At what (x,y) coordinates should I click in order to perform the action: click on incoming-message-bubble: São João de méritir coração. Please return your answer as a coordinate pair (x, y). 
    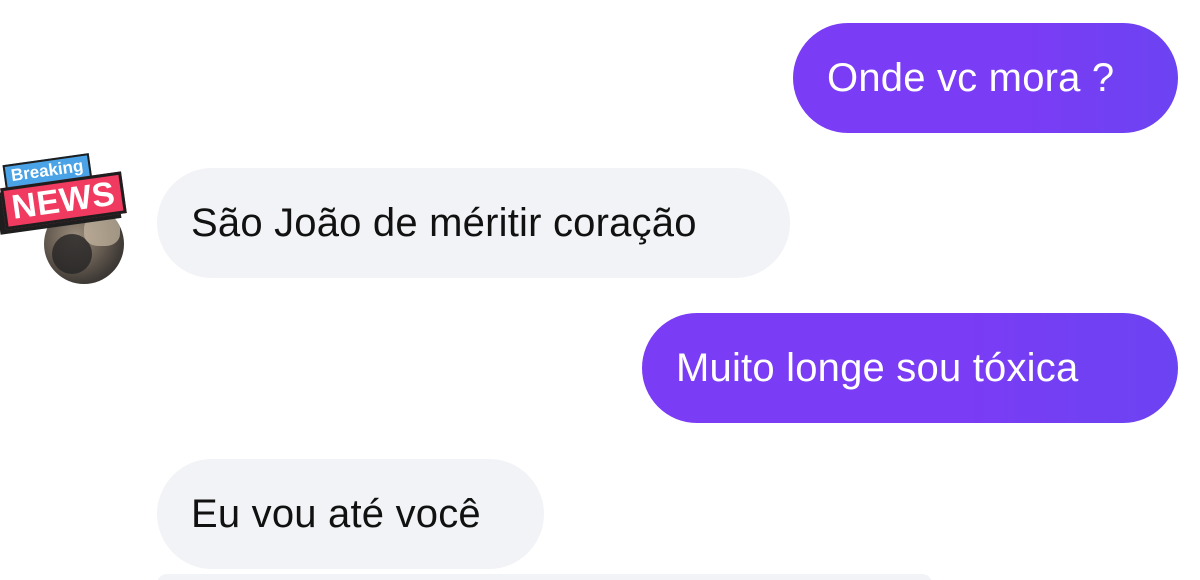
    Looking at the image, I should click on (473, 223).